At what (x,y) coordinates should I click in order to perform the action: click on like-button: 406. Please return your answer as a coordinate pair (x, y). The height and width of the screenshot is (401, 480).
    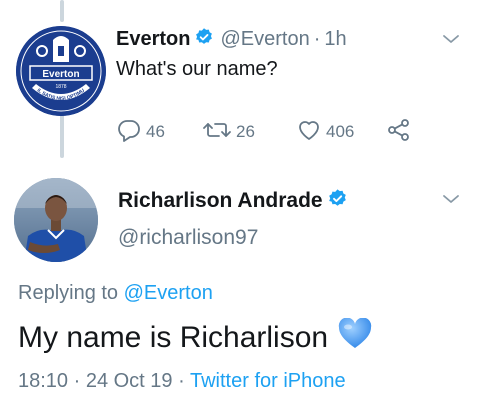
    Looking at the image, I should click on (325, 132).